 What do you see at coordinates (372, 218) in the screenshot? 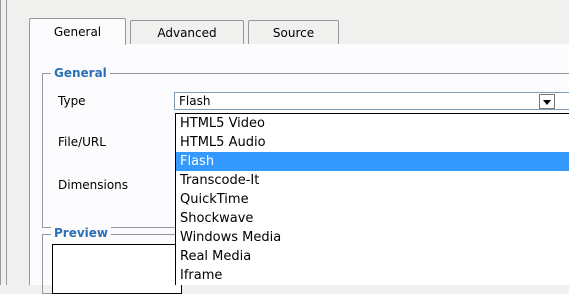
I see `type-option-shockwave: Shockwave` at bounding box center [372, 218].